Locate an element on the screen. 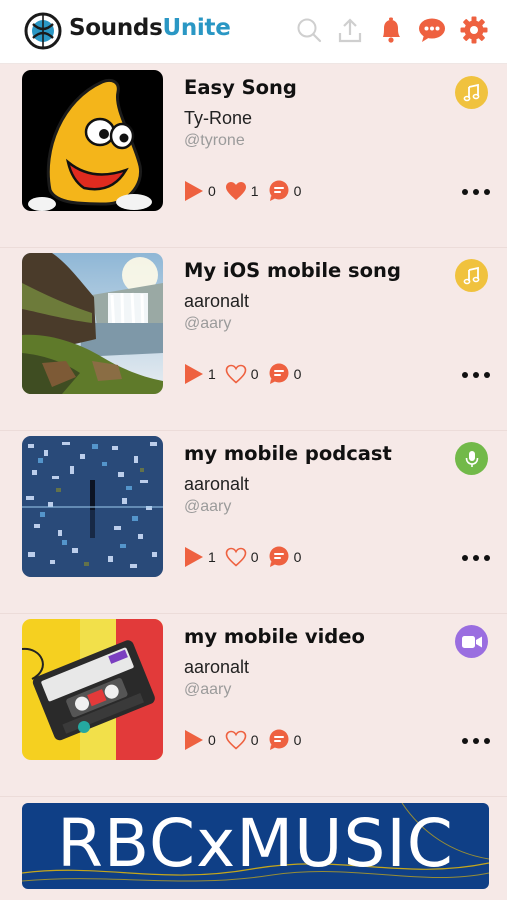 This screenshot has width=507, height=900. track-stats: 0 0 0 is located at coordinates (247, 740).